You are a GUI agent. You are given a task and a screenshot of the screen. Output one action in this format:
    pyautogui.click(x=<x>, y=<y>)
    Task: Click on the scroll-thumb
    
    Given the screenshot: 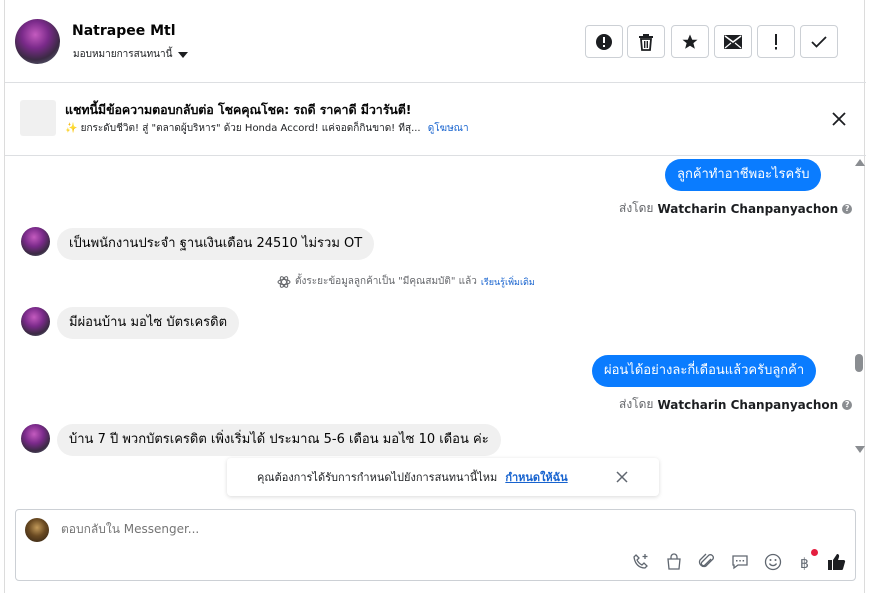 What is the action you would take?
    pyautogui.click(x=859, y=363)
    